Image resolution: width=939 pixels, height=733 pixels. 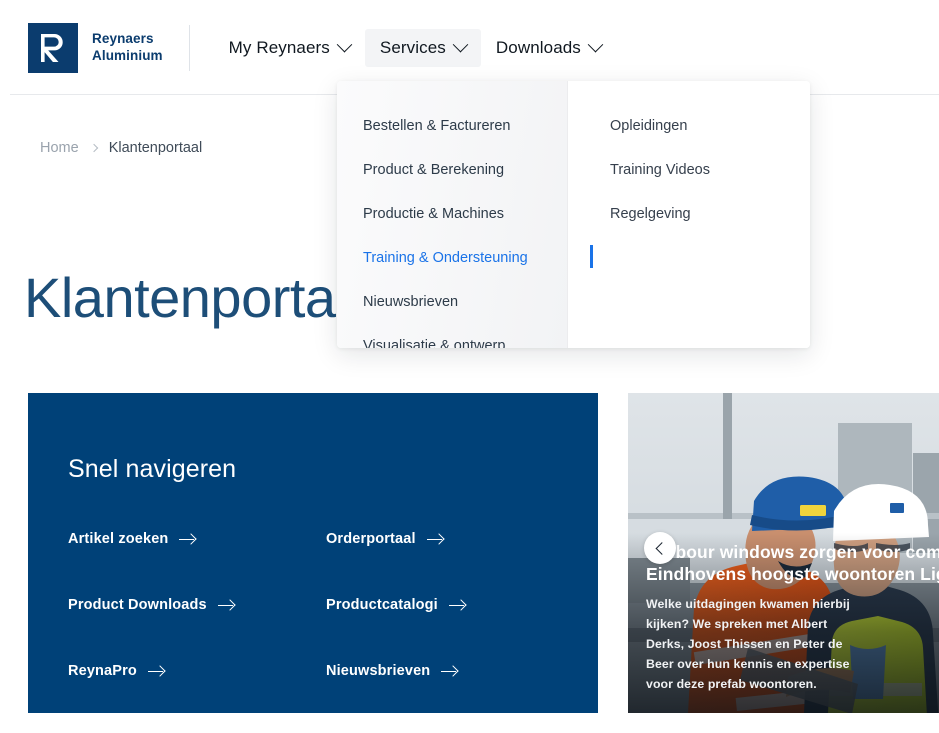 What do you see at coordinates (538, 47) in the screenshot?
I see `nav-item-downloads-label: Downloads` at bounding box center [538, 47].